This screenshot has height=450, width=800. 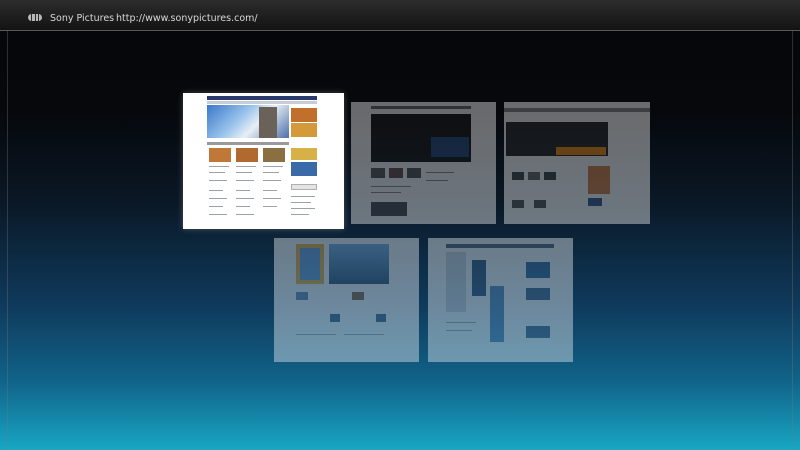 I want to click on thumb-nav, so click(x=262, y=102).